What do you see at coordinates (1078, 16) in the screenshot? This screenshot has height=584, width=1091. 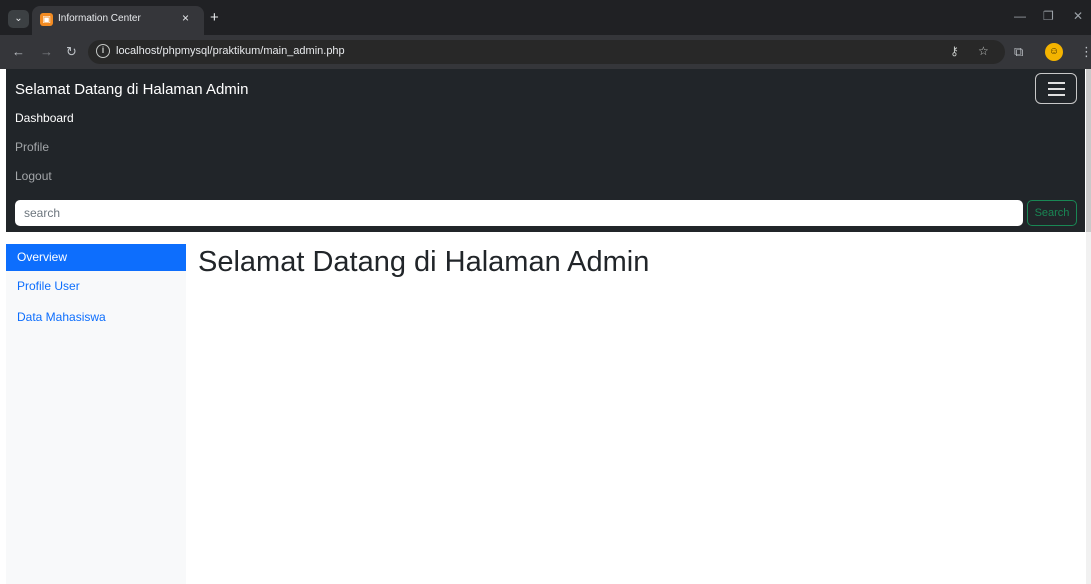 I see `close-window-icon: ✕` at bounding box center [1078, 16].